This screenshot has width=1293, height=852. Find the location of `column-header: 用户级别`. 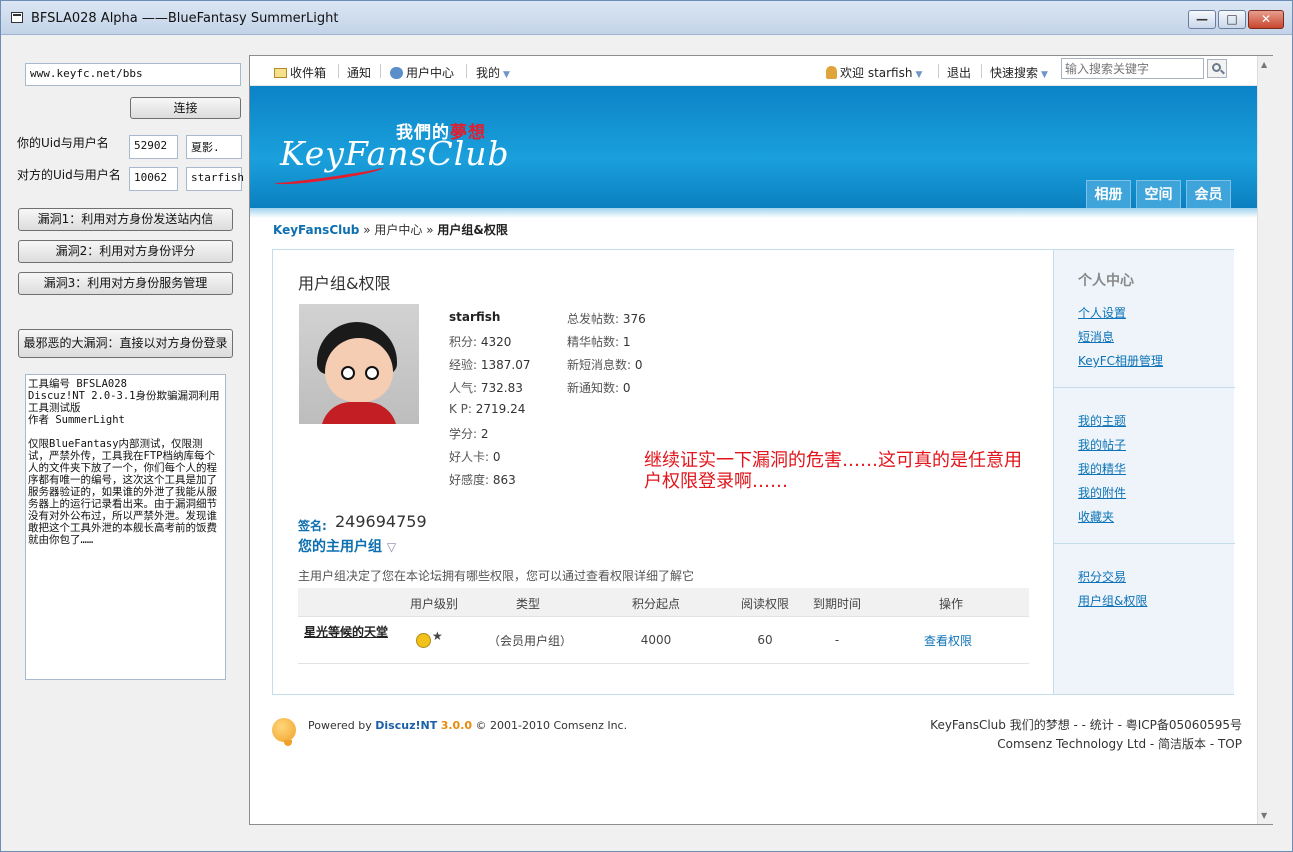

column-header: 用户级别 is located at coordinates (433, 604).